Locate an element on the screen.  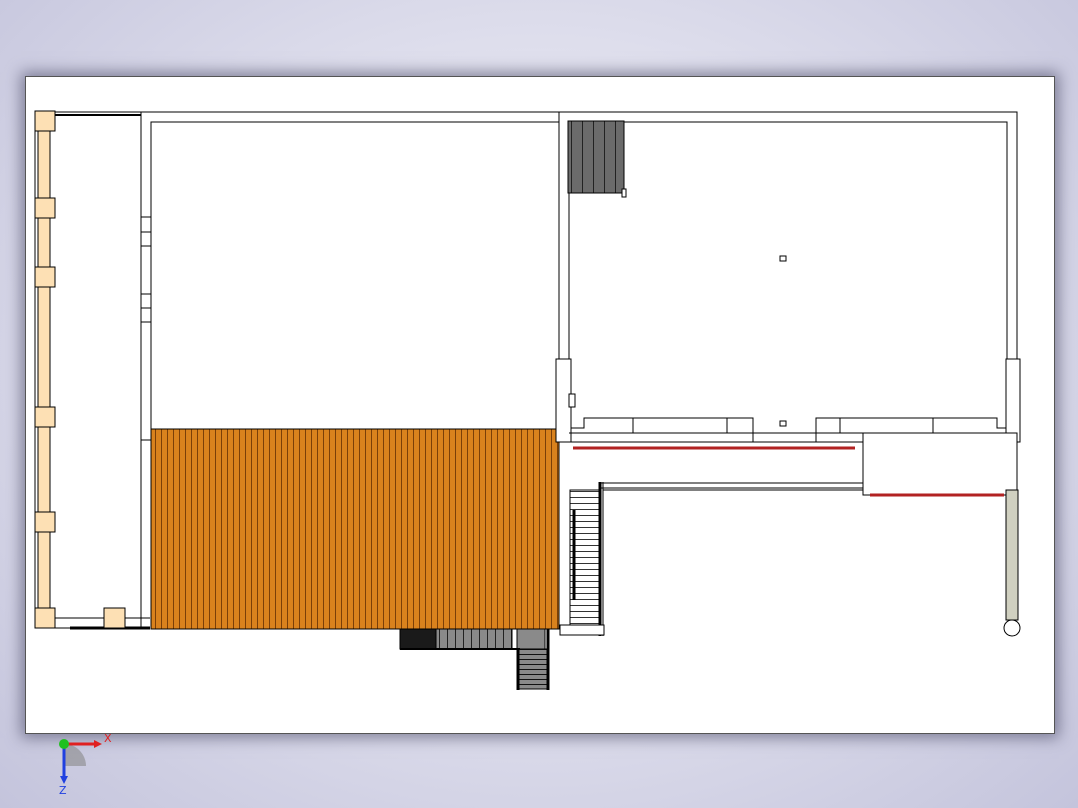
stair-post is located at coordinates (624, 193).